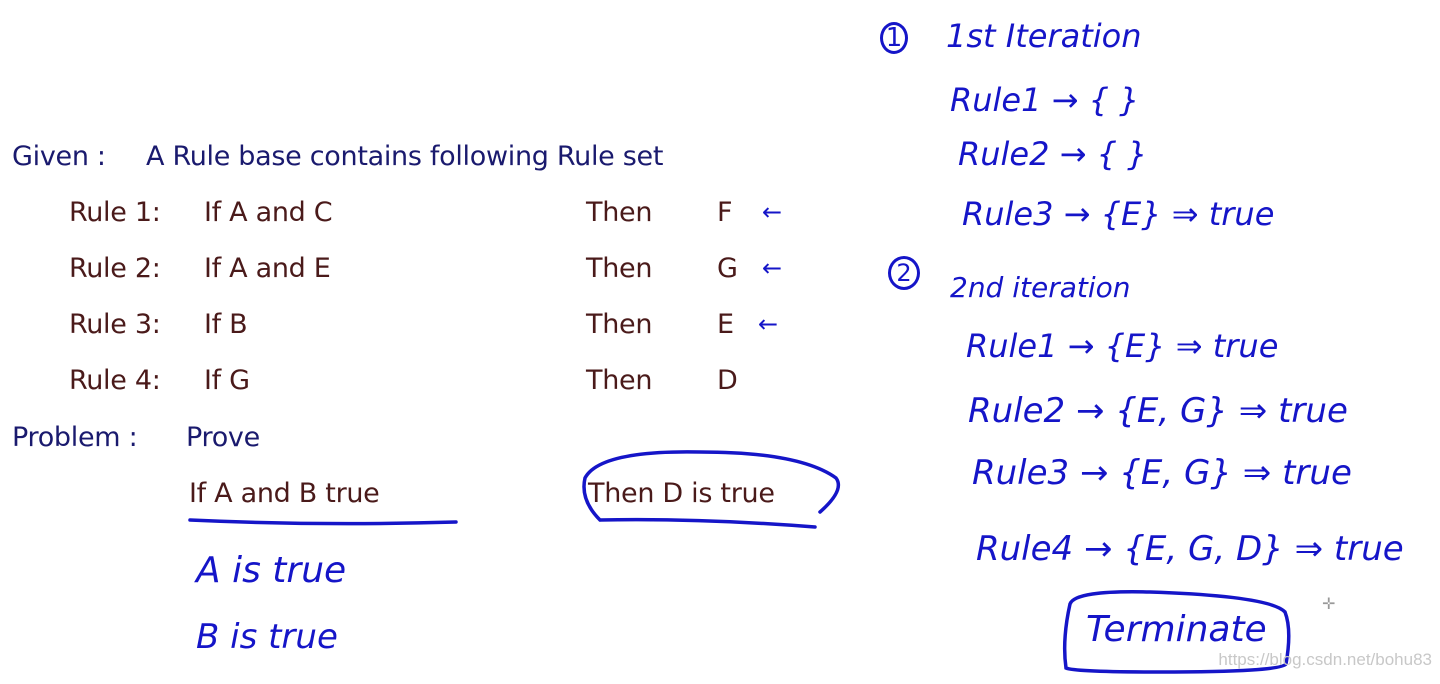  Describe the element at coordinates (725, 324) in the screenshot. I see `rule-result: E` at that location.